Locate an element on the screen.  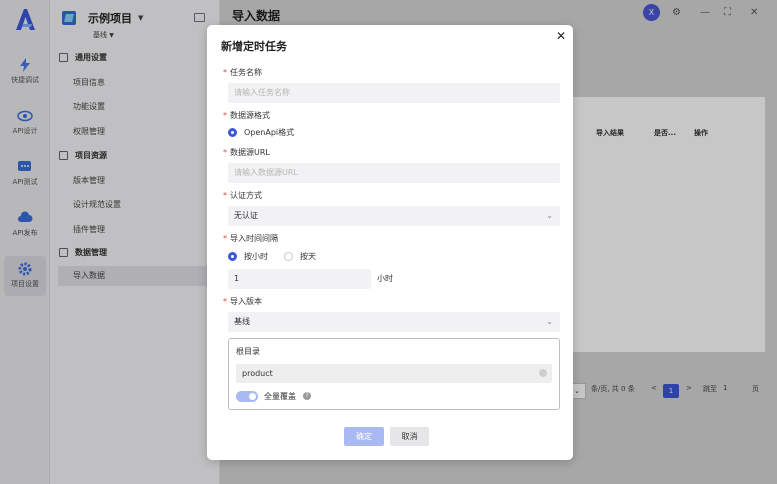
auth-select: 无认证 ⌄ is located at coordinates (394, 216).